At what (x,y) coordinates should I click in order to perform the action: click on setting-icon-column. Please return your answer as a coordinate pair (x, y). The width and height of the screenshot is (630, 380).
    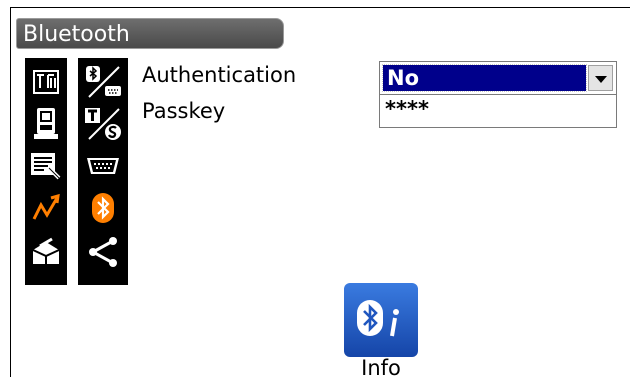
    Looking at the image, I should click on (103, 171).